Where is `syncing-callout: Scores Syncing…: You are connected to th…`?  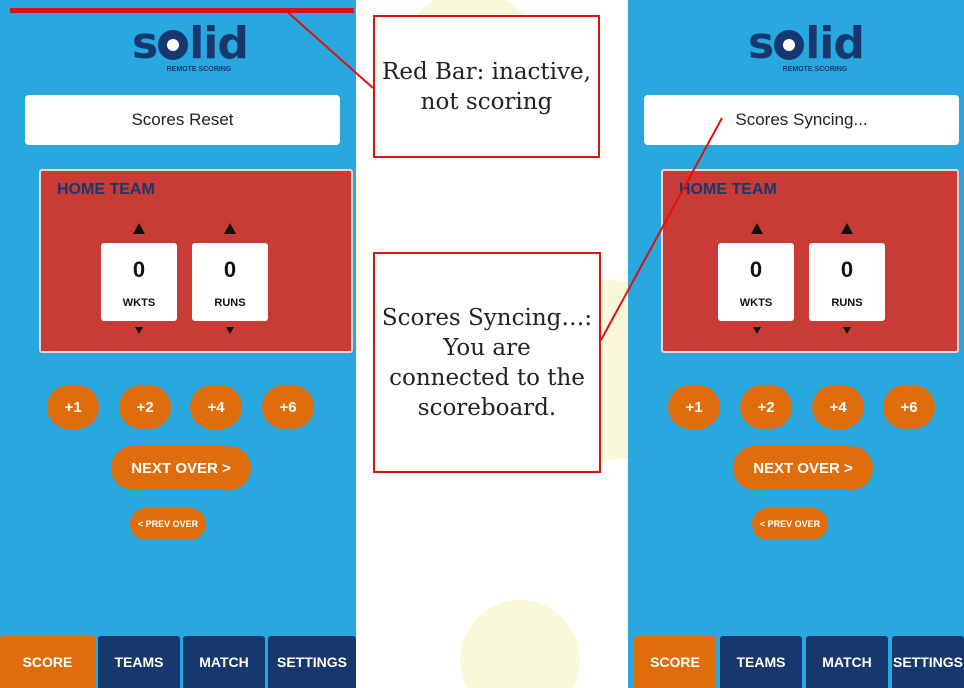 syncing-callout: Scores Syncing…: You are connected to th… is located at coordinates (487, 362).